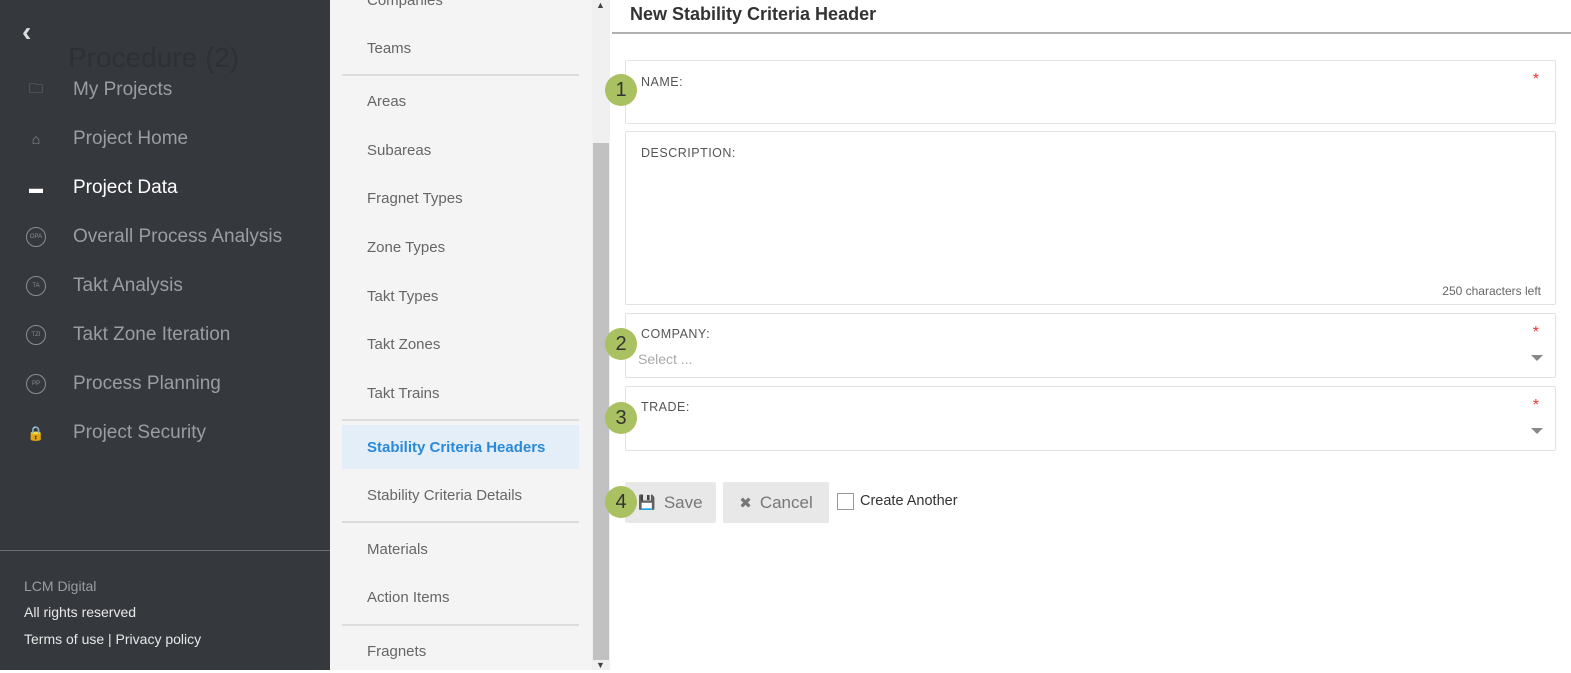 The image size is (1571, 673). What do you see at coordinates (621, 418) in the screenshot?
I see `step-badge: 3` at bounding box center [621, 418].